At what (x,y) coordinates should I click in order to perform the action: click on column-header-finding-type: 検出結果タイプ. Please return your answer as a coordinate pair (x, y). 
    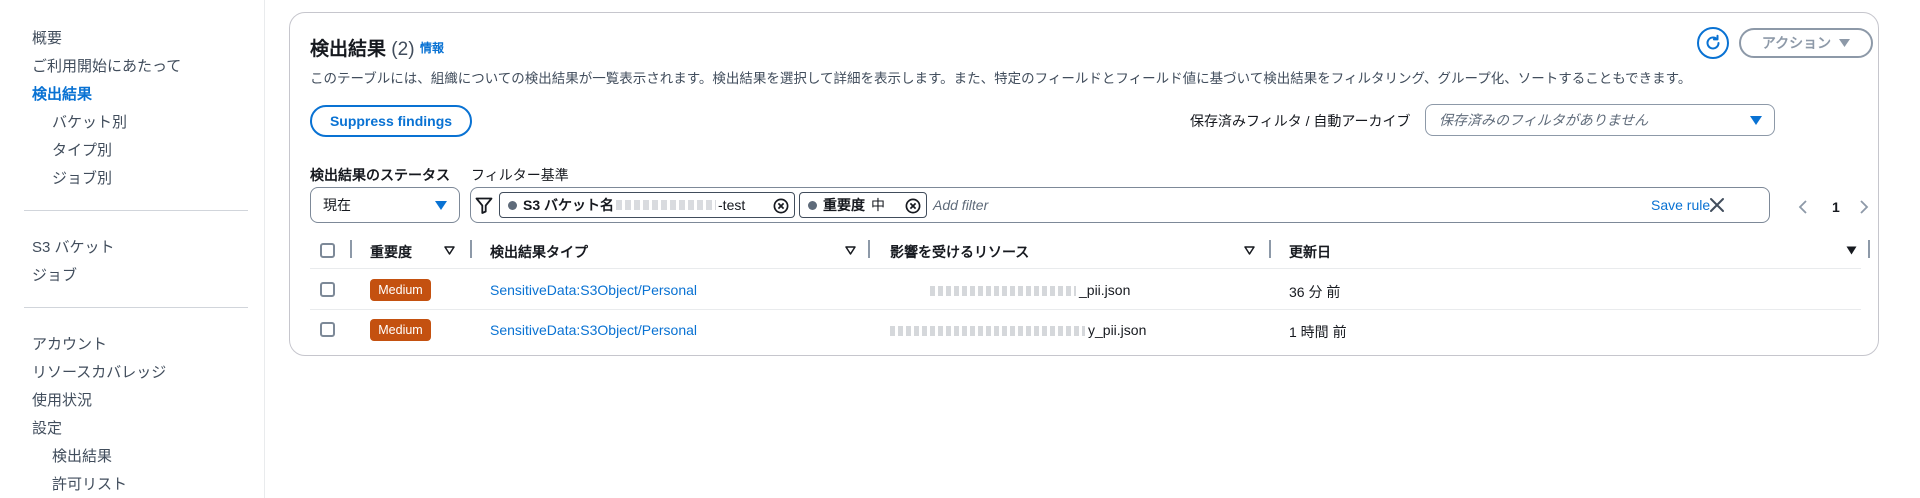
    Looking at the image, I should click on (539, 252).